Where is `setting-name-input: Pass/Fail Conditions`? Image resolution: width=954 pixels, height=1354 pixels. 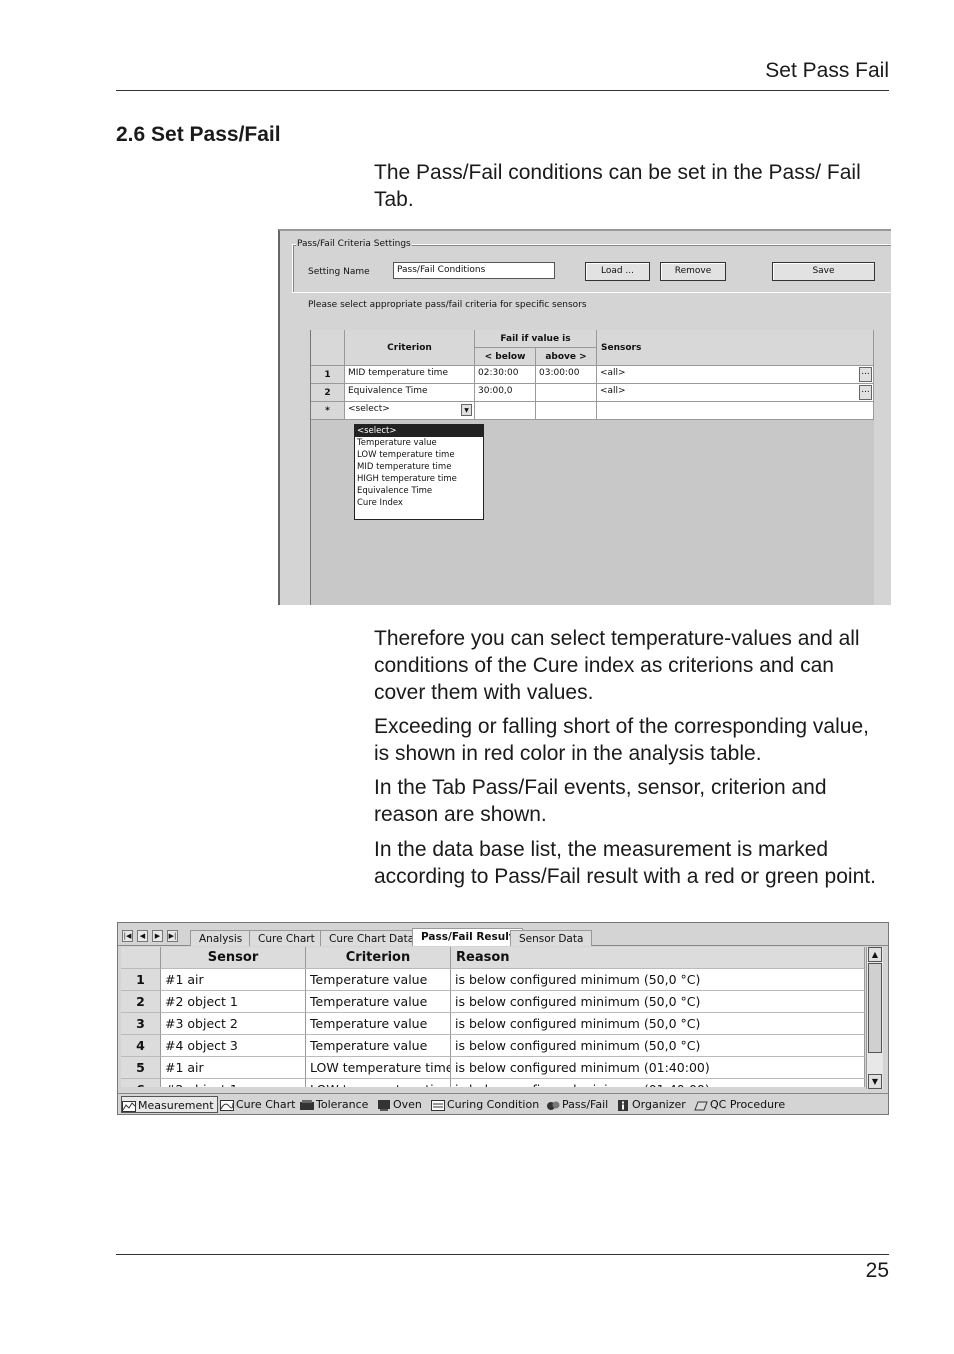 setting-name-input: Pass/Fail Conditions is located at coordinates (474, 270).